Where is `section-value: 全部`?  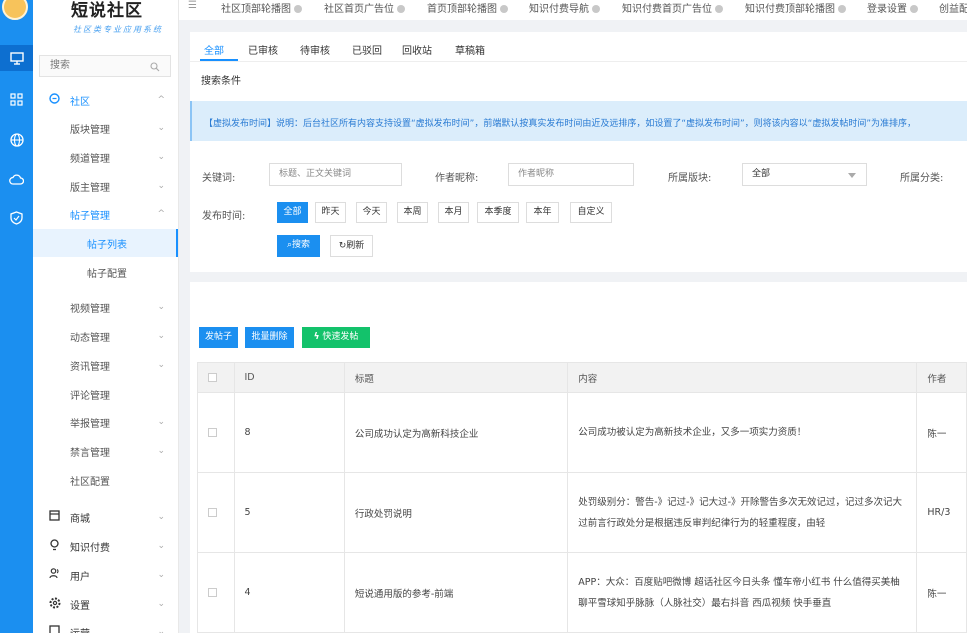
section-value: 全部 is located at coordinates (761, 174).